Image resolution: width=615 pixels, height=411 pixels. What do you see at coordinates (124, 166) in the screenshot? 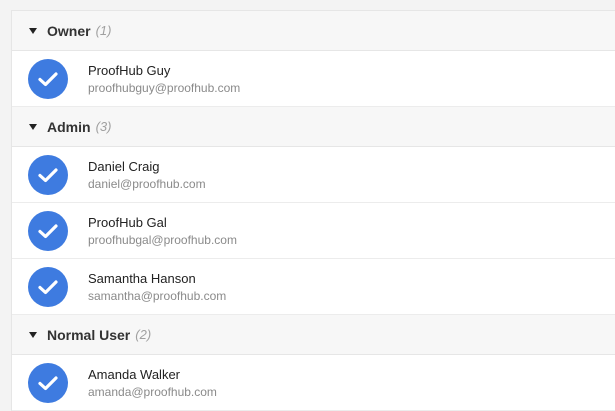
I see `user-name: Daniel Craig` at bounding box center [124, 166].